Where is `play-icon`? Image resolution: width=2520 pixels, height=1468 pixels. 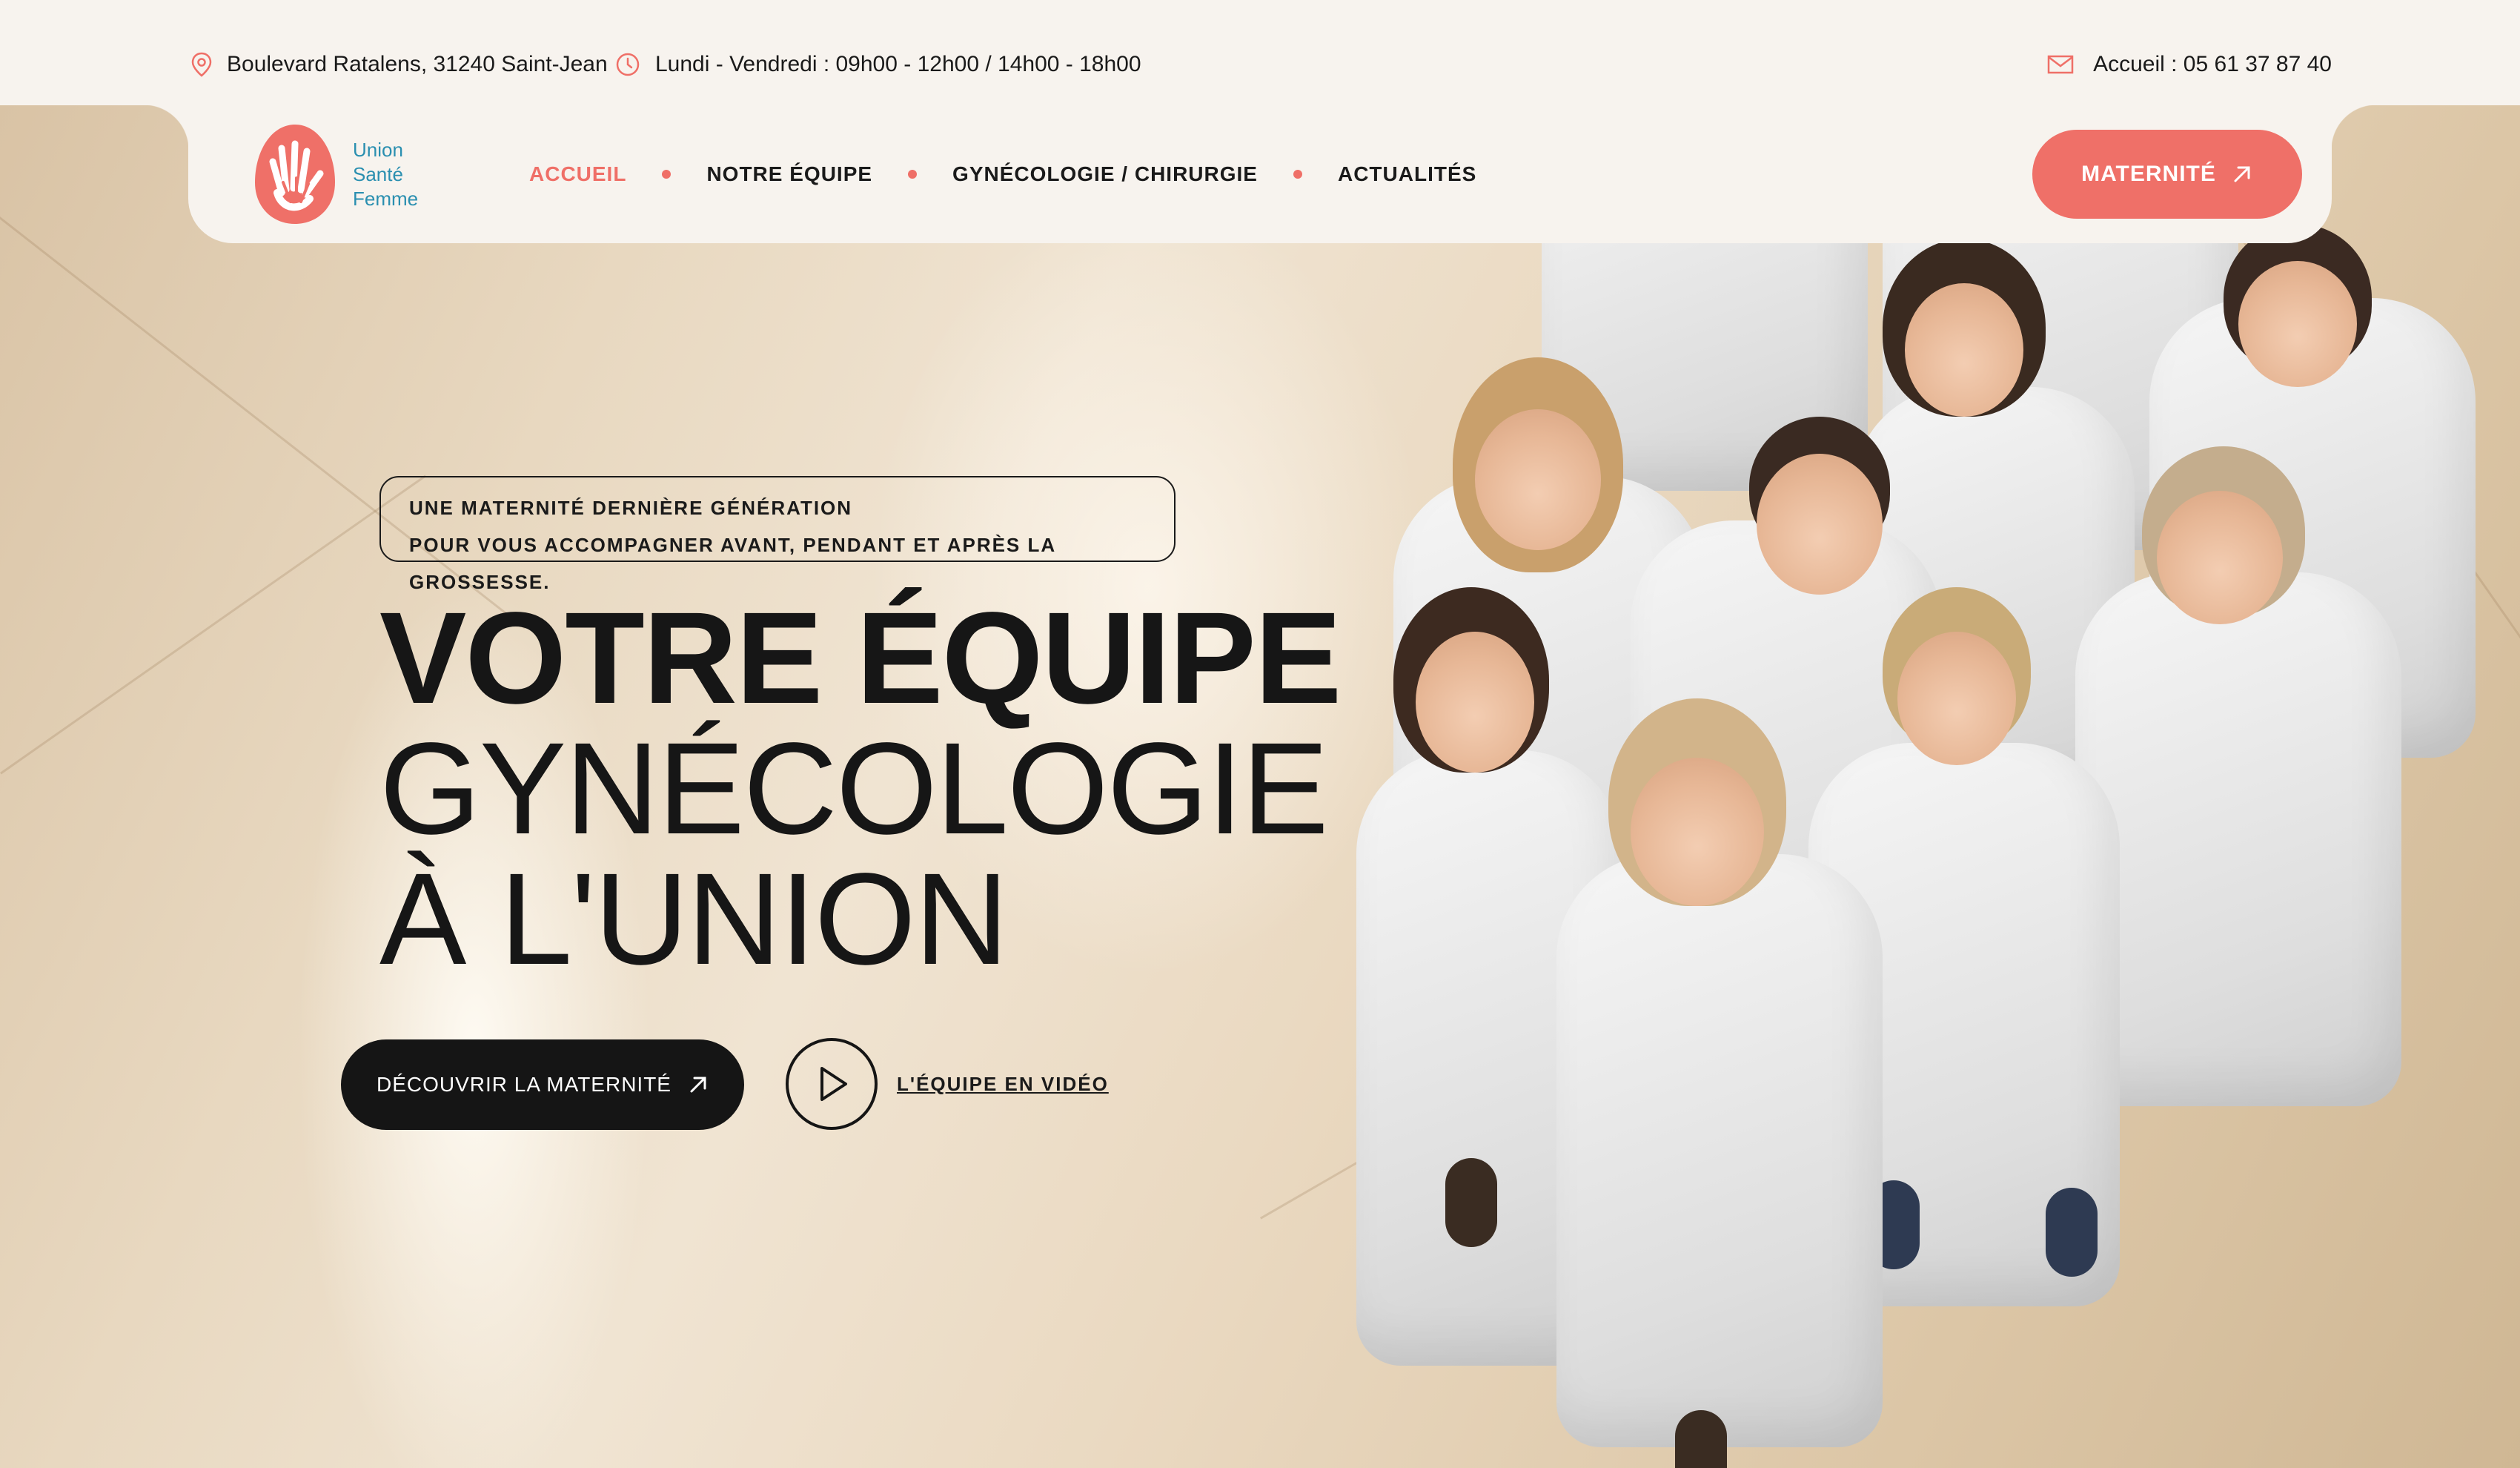 play-icon is located at coordinates (832, 1084).